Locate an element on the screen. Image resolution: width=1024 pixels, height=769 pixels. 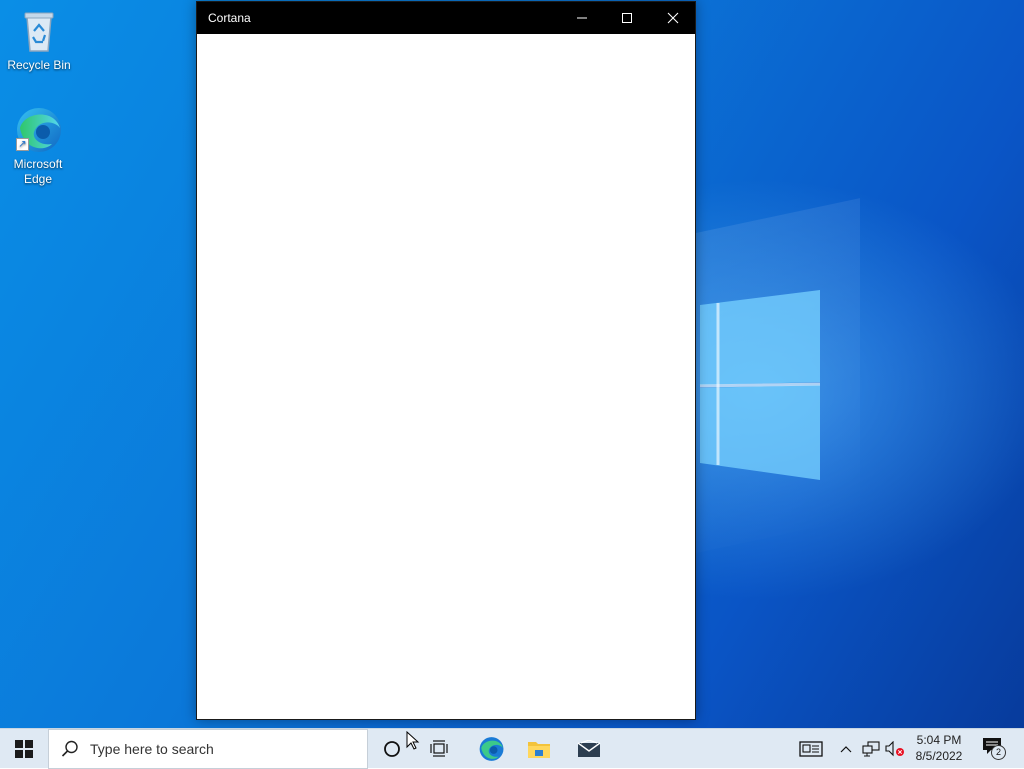
search-box: Type here to search is located at coordinates (208, 749).